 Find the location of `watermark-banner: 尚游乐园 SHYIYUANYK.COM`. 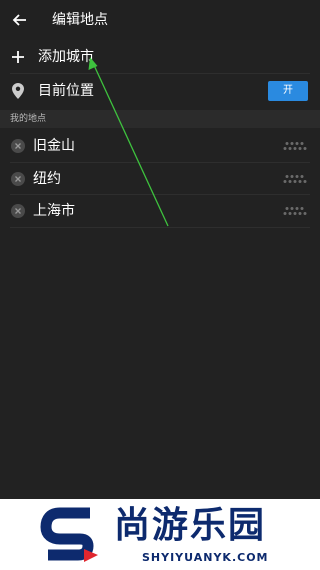

watermark-banner: 尚游乐园 SHYIYUANYK.COM is located at coordinates (160, 534).